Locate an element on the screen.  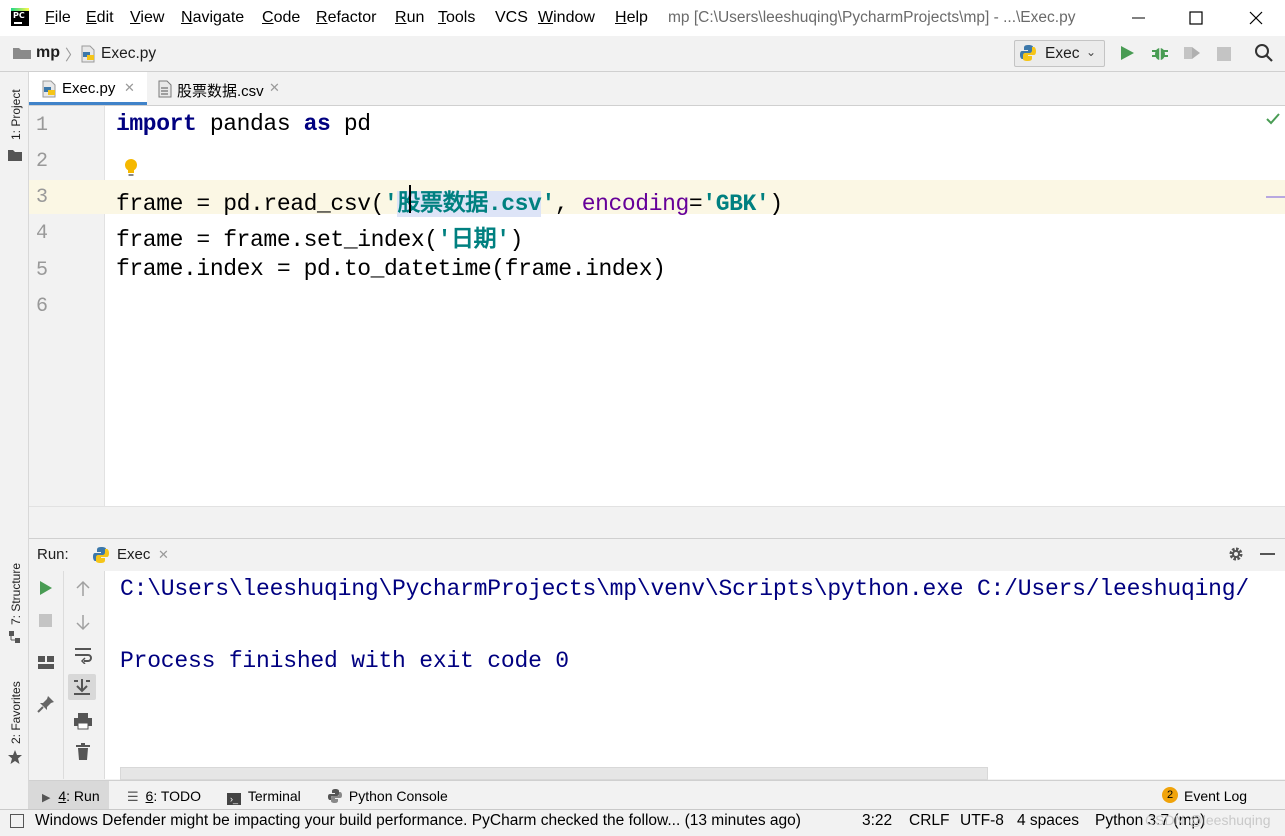
arrow-down-icon is located at coordinates (83, 624).